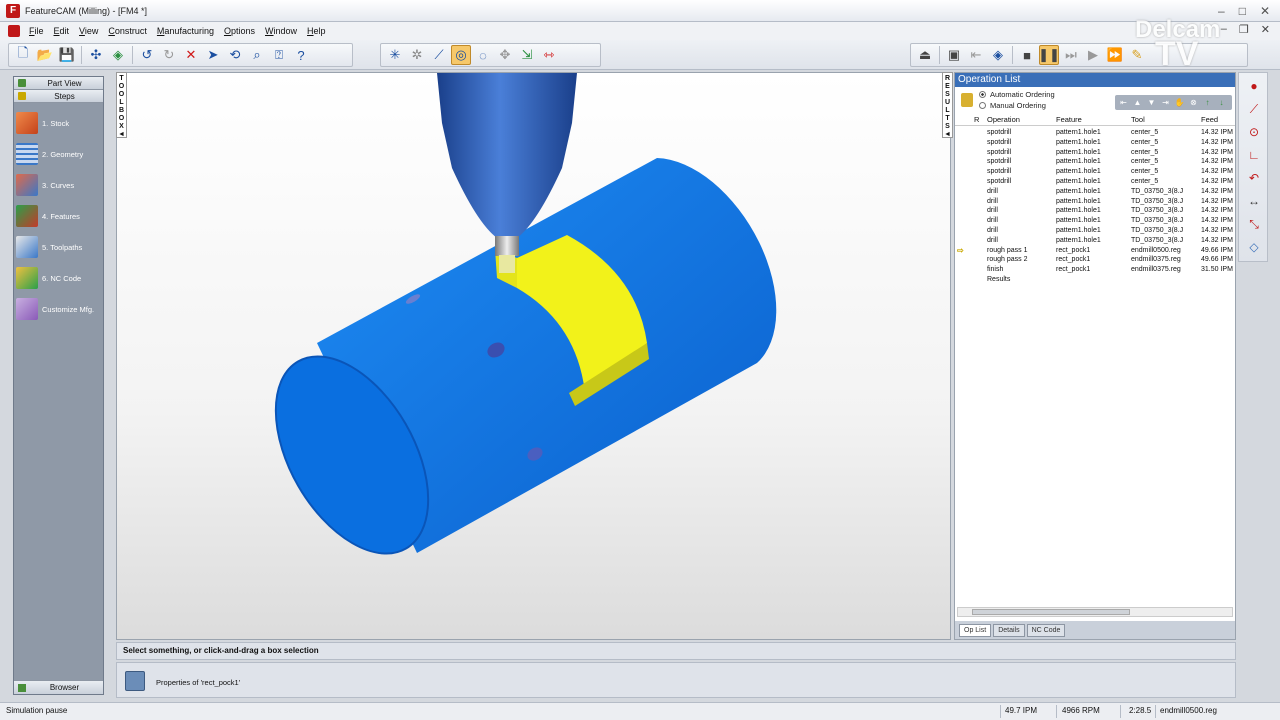 The image size is (1280, 720). What do you see at coordinates (147, 55) in the screenshot?
I see `undo-icon: ↺` at bounding box center [147, 55].